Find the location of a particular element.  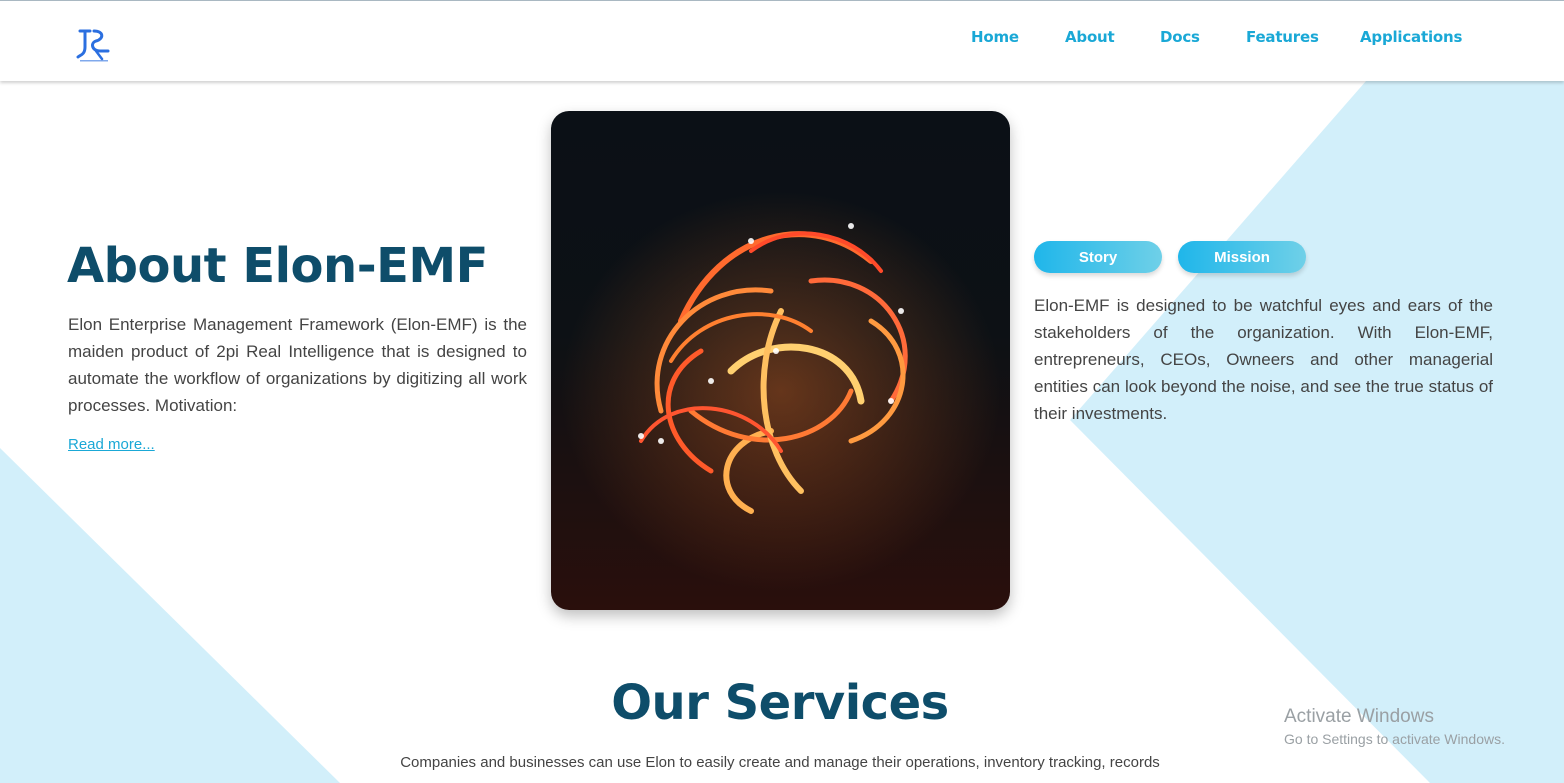

nav-features: Features is located at coordinates (1282, 37).